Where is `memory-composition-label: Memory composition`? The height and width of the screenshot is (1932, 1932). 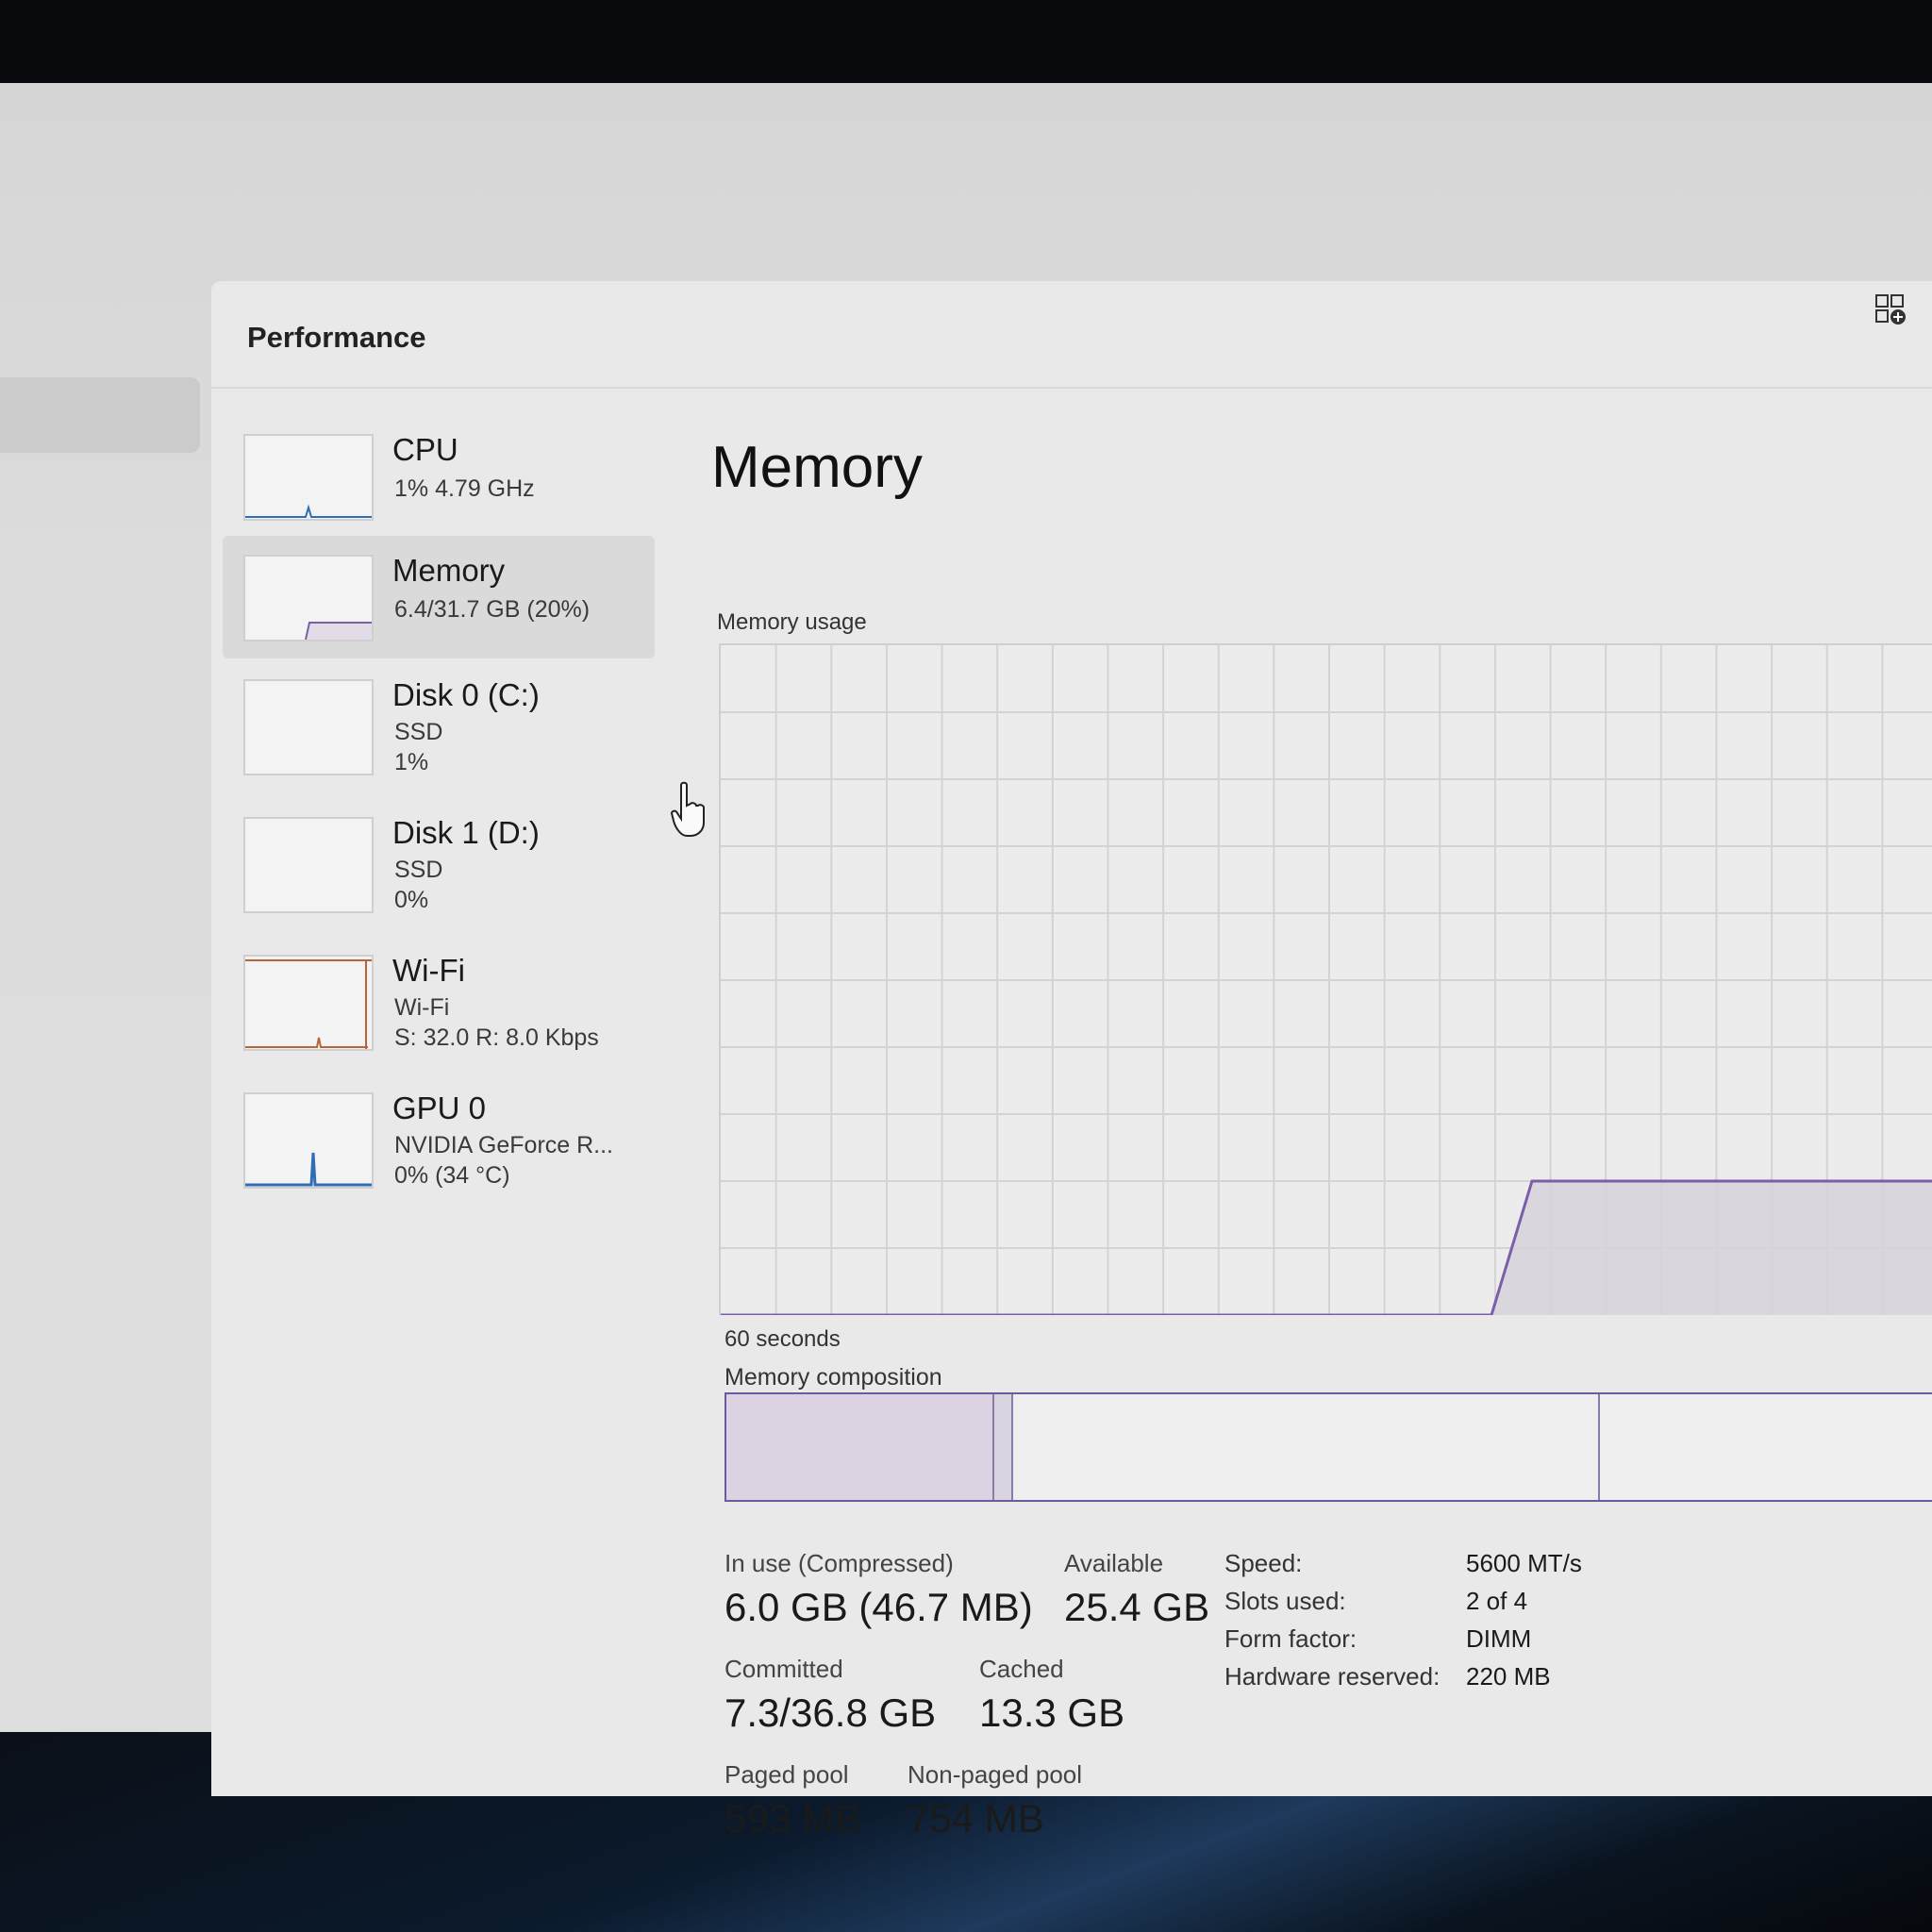 memory-composition-label: Memory composition is located at coordinates (833, 1378).